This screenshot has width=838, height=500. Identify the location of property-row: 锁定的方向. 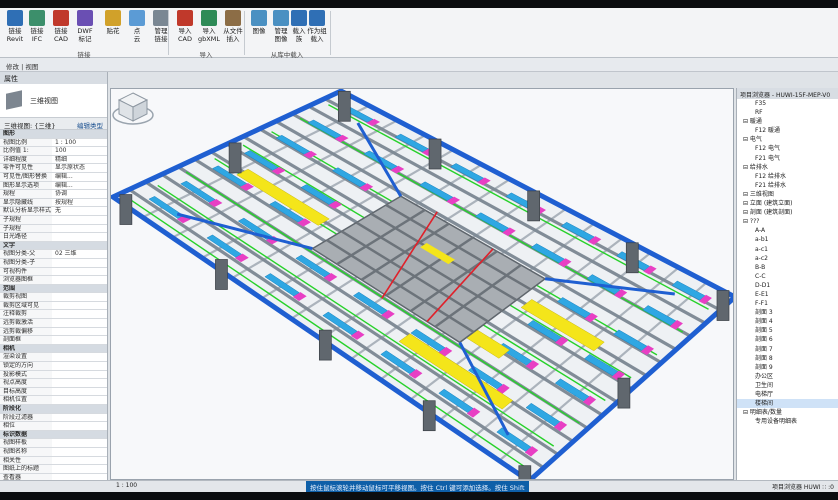
(53, 366).